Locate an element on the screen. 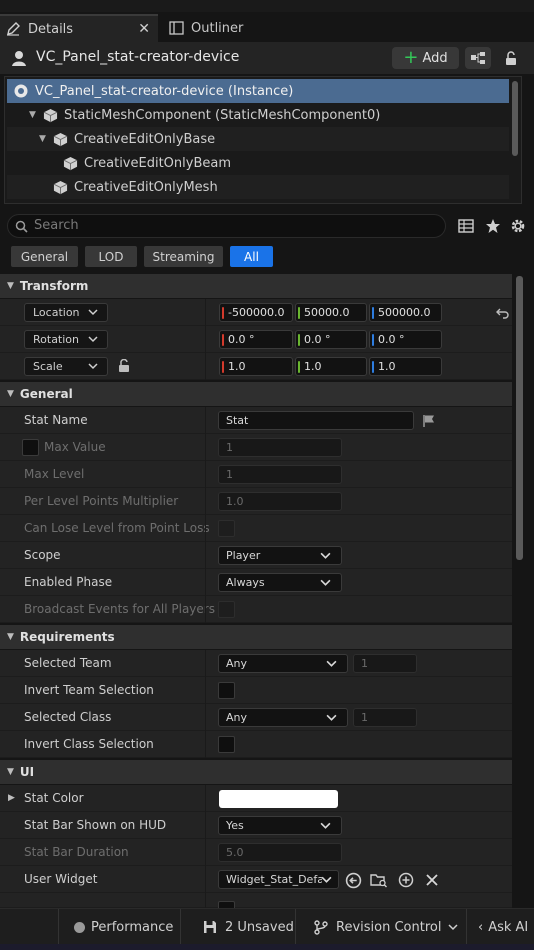 Image resolution: width=534 pixels, height=950 pixels. user-widget-dropdown: Widget_Stat_Defa is located at coordinates (278, 879).